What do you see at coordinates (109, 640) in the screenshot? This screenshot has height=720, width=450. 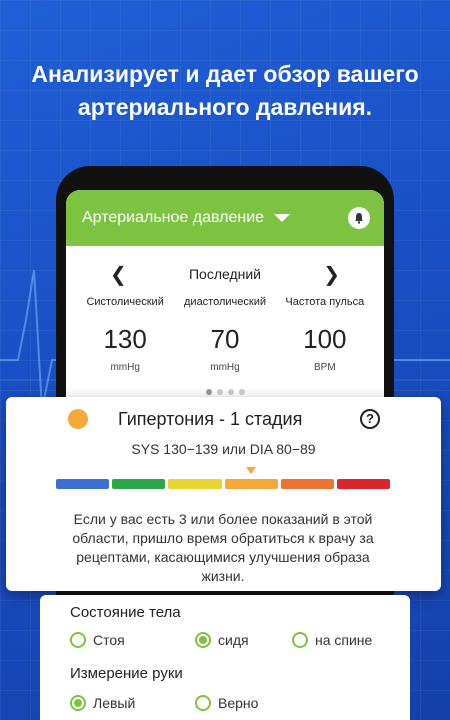 I see `radio-label: Стоя` at bounding box center [109, 640].